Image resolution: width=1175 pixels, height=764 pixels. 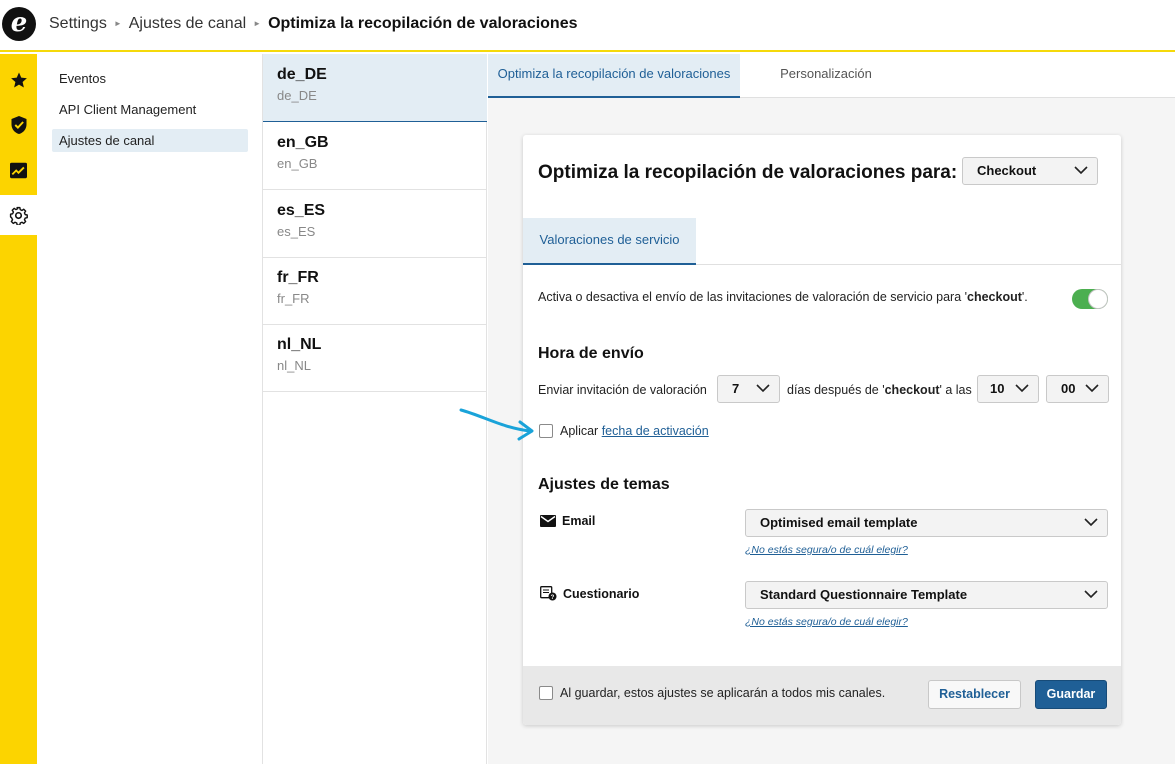 I want to click on tab-personalization: Personalización, so click(x=826, y=76).